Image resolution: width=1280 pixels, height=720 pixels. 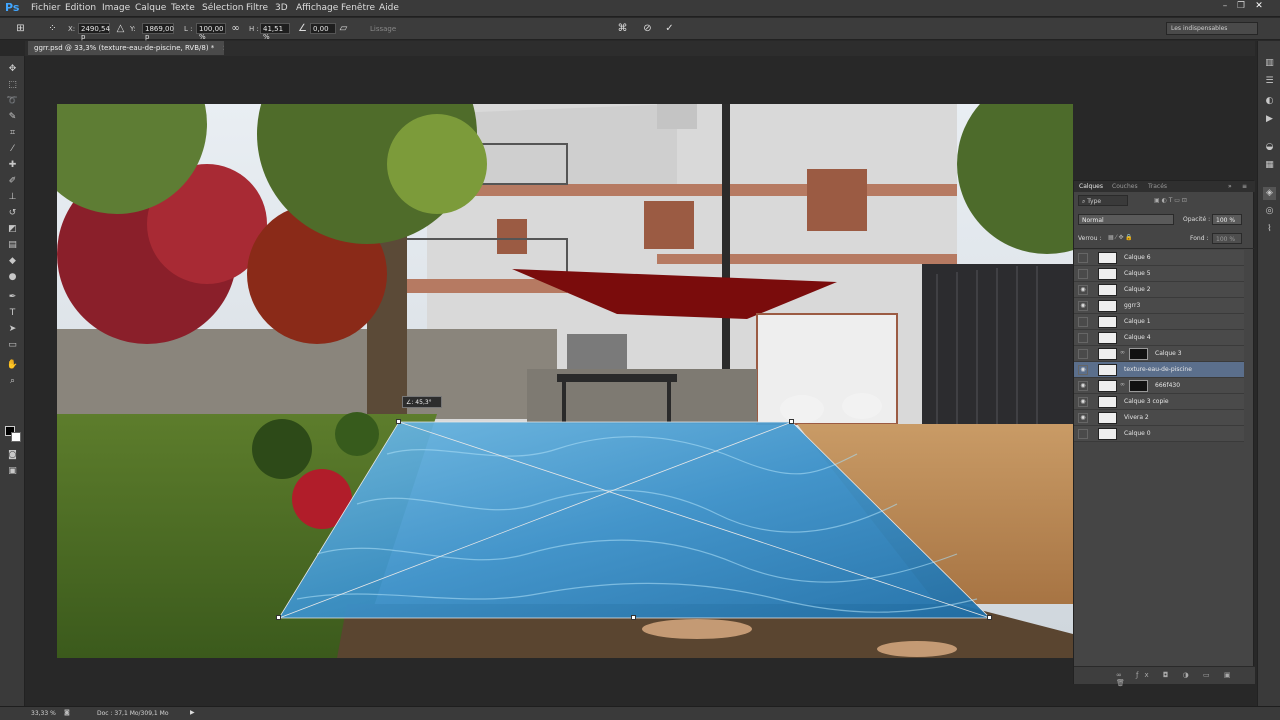 I want to click on brush-tool-icon: ✐, so click(x=12, y=181).